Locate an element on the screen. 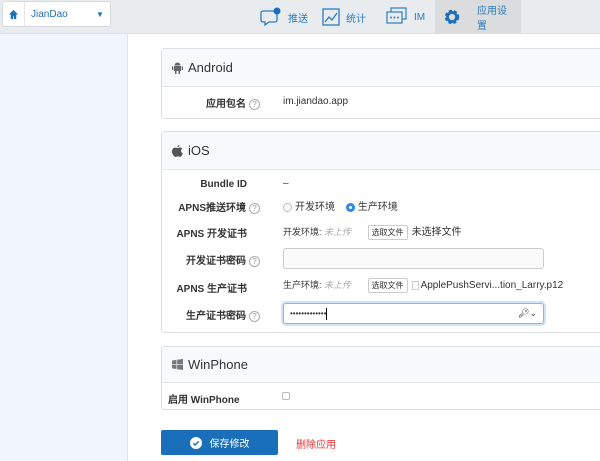  ios-title: iOS is located at coordinates (199, 150).